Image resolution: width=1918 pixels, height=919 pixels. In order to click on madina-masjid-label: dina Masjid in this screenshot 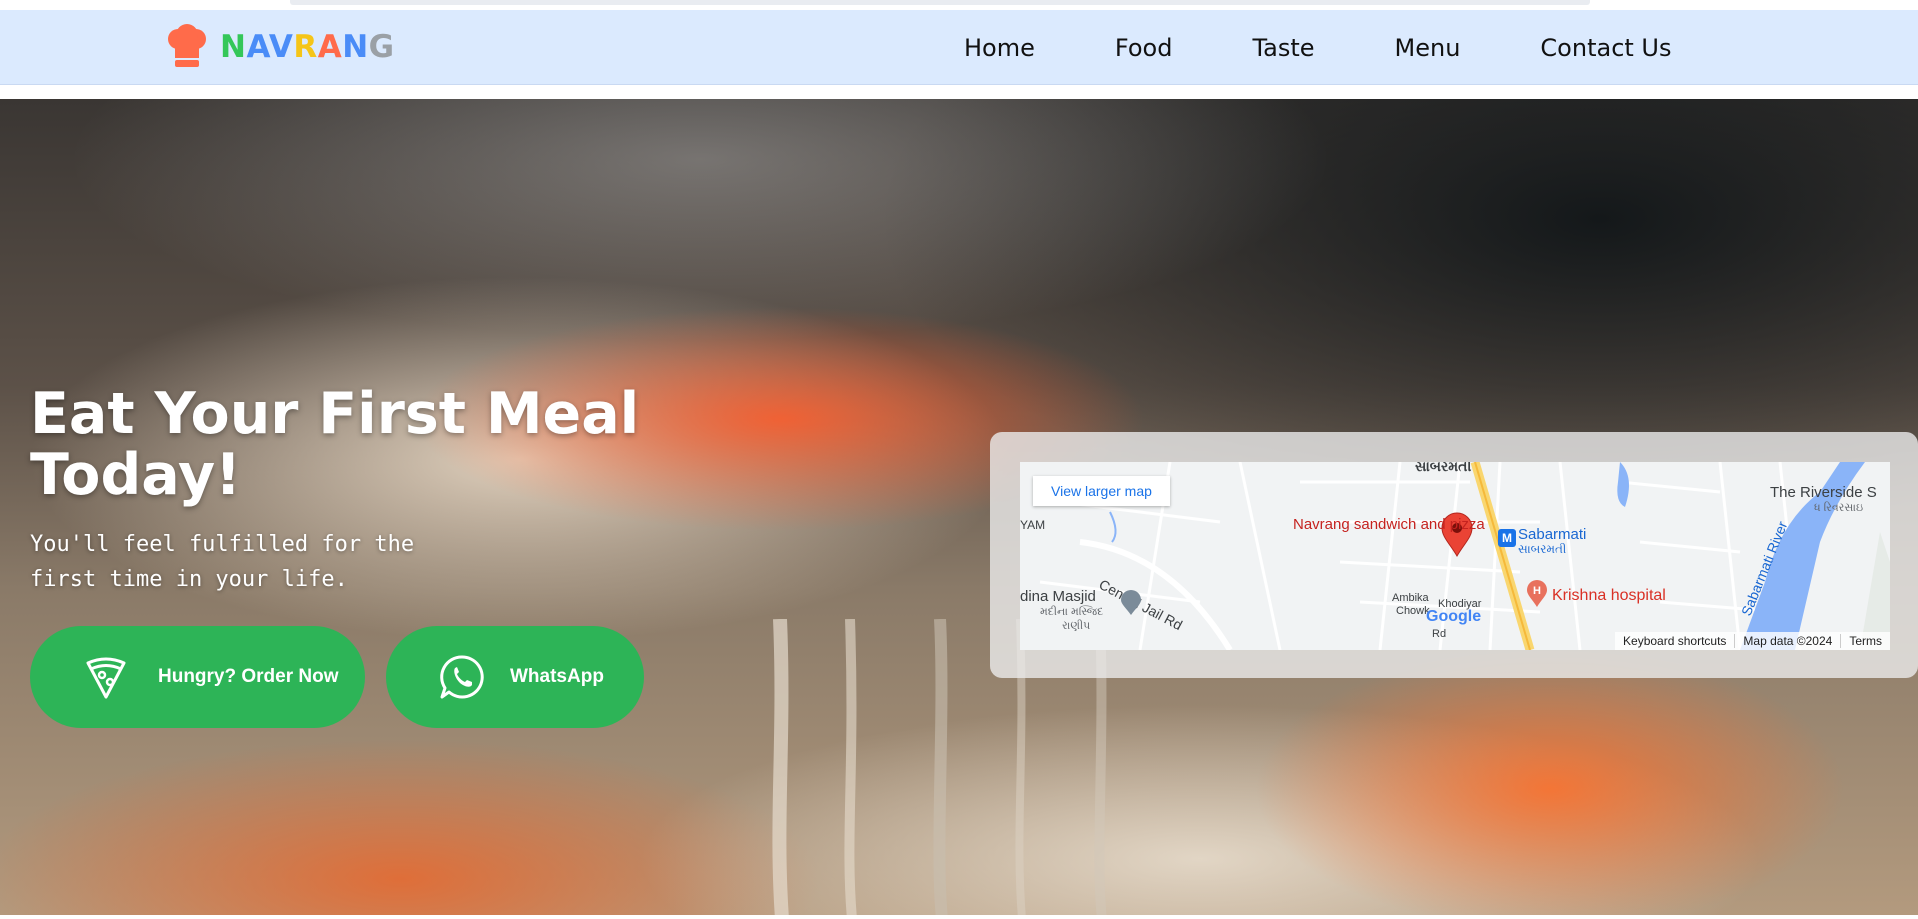, I will do `click(1058, 596)`.